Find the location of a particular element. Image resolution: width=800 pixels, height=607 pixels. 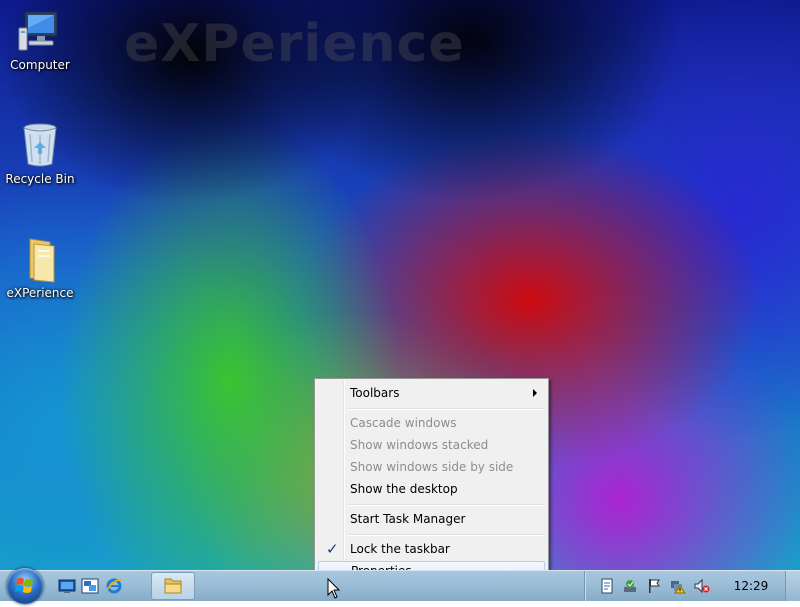

desktop-icon-label: Computer is located at coordinates (40, 65).